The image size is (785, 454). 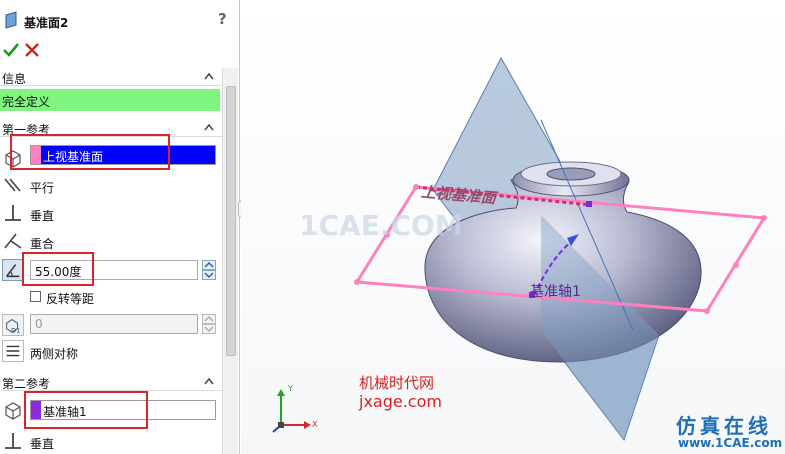 What do you see at coordinates (555, 292) in the screenshot?
I see `axis-label: 基准轴1` at bounding box center [555, 292].